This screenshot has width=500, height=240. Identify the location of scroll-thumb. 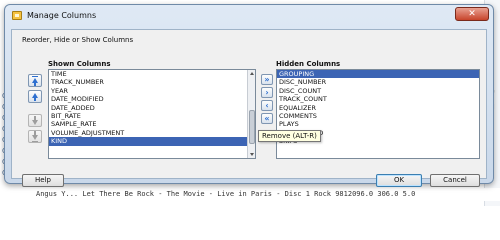
(252, 127).